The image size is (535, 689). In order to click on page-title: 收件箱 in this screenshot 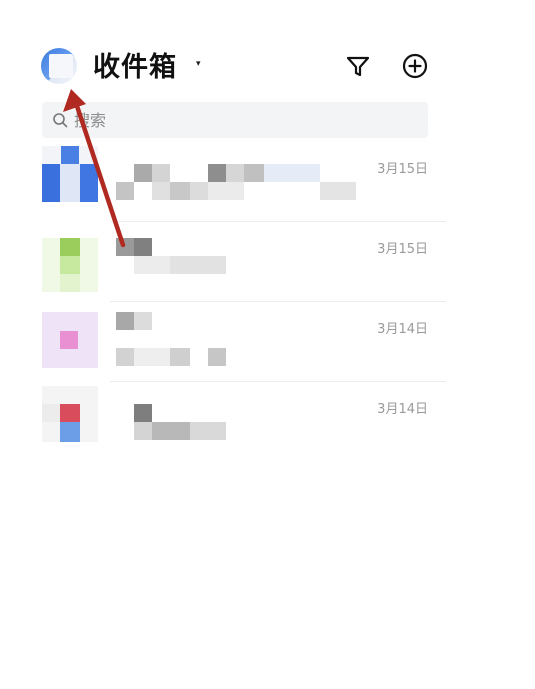, I will do `click(135, 68)`.